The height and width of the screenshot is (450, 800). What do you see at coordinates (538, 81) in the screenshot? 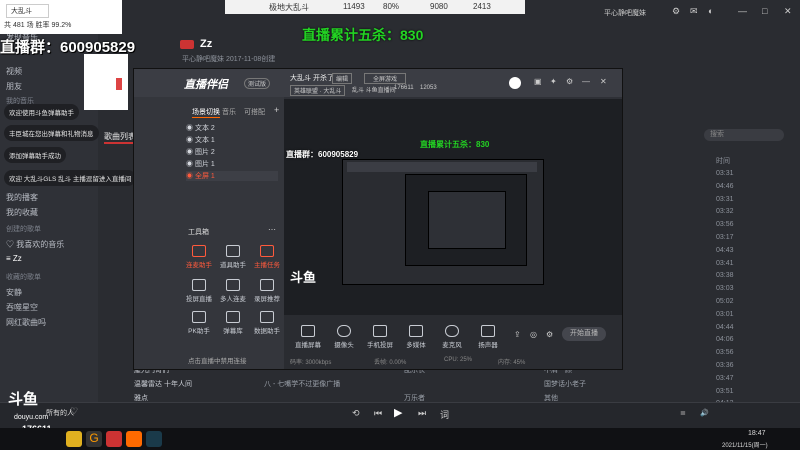
I see `message-icon: ▣` at bounding box center [538, 81].